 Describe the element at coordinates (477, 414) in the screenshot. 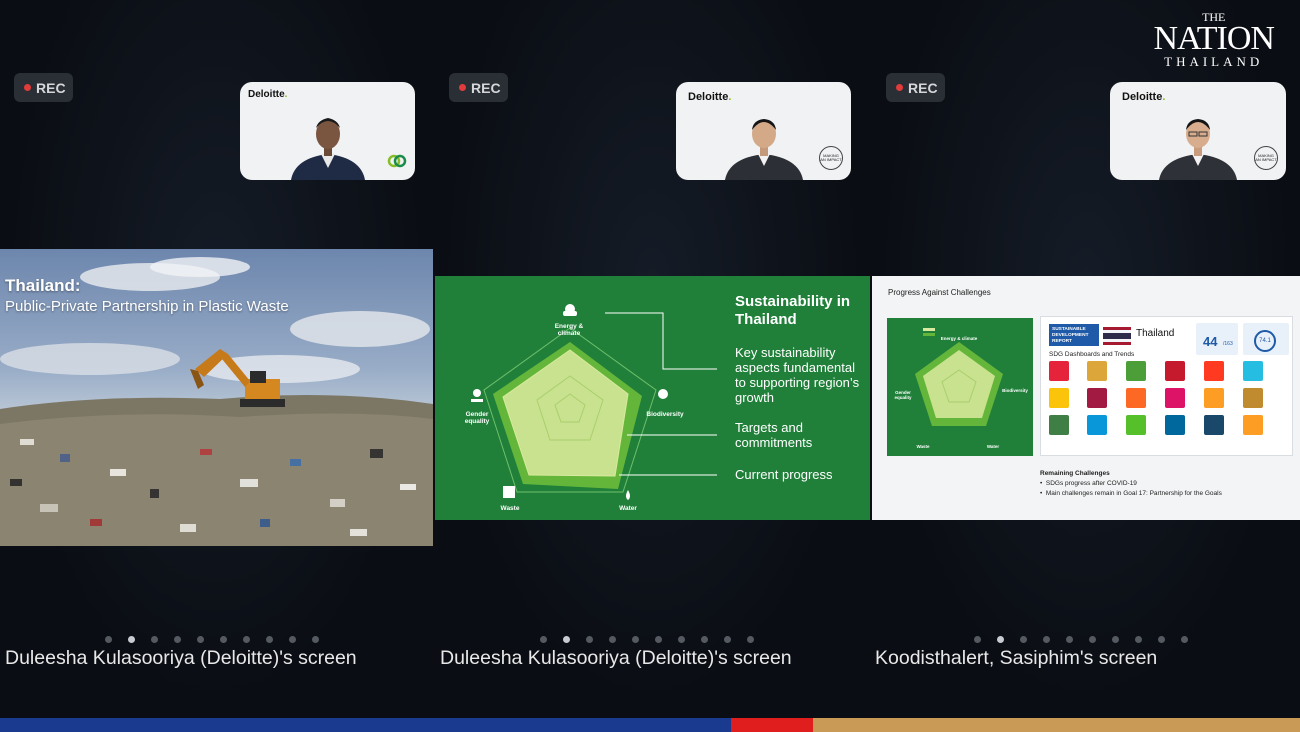

I see `svg-text: Gender` at that location.